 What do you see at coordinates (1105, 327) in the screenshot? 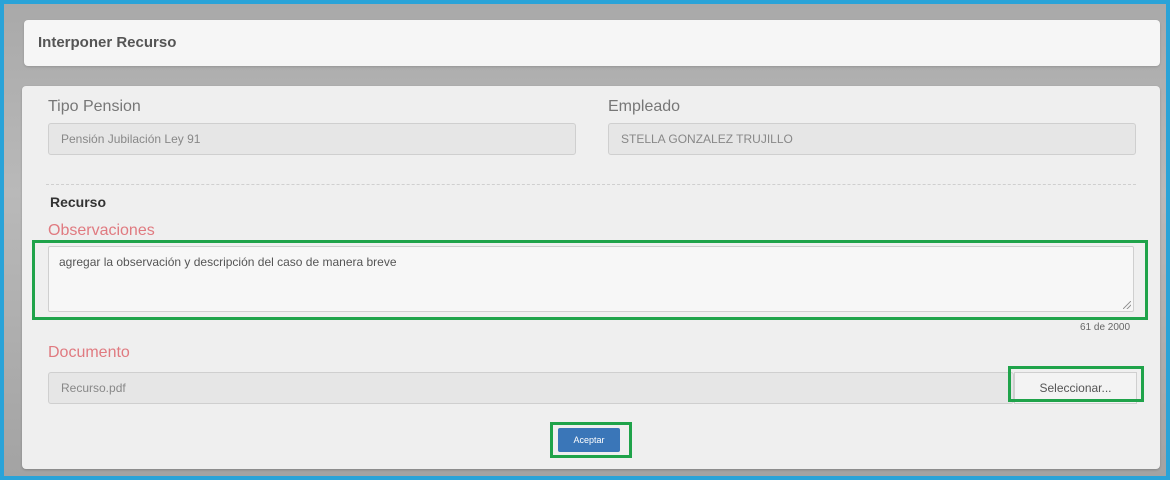
I see `char-counter: 61 de 2000` at bounding box center [1105, 327].